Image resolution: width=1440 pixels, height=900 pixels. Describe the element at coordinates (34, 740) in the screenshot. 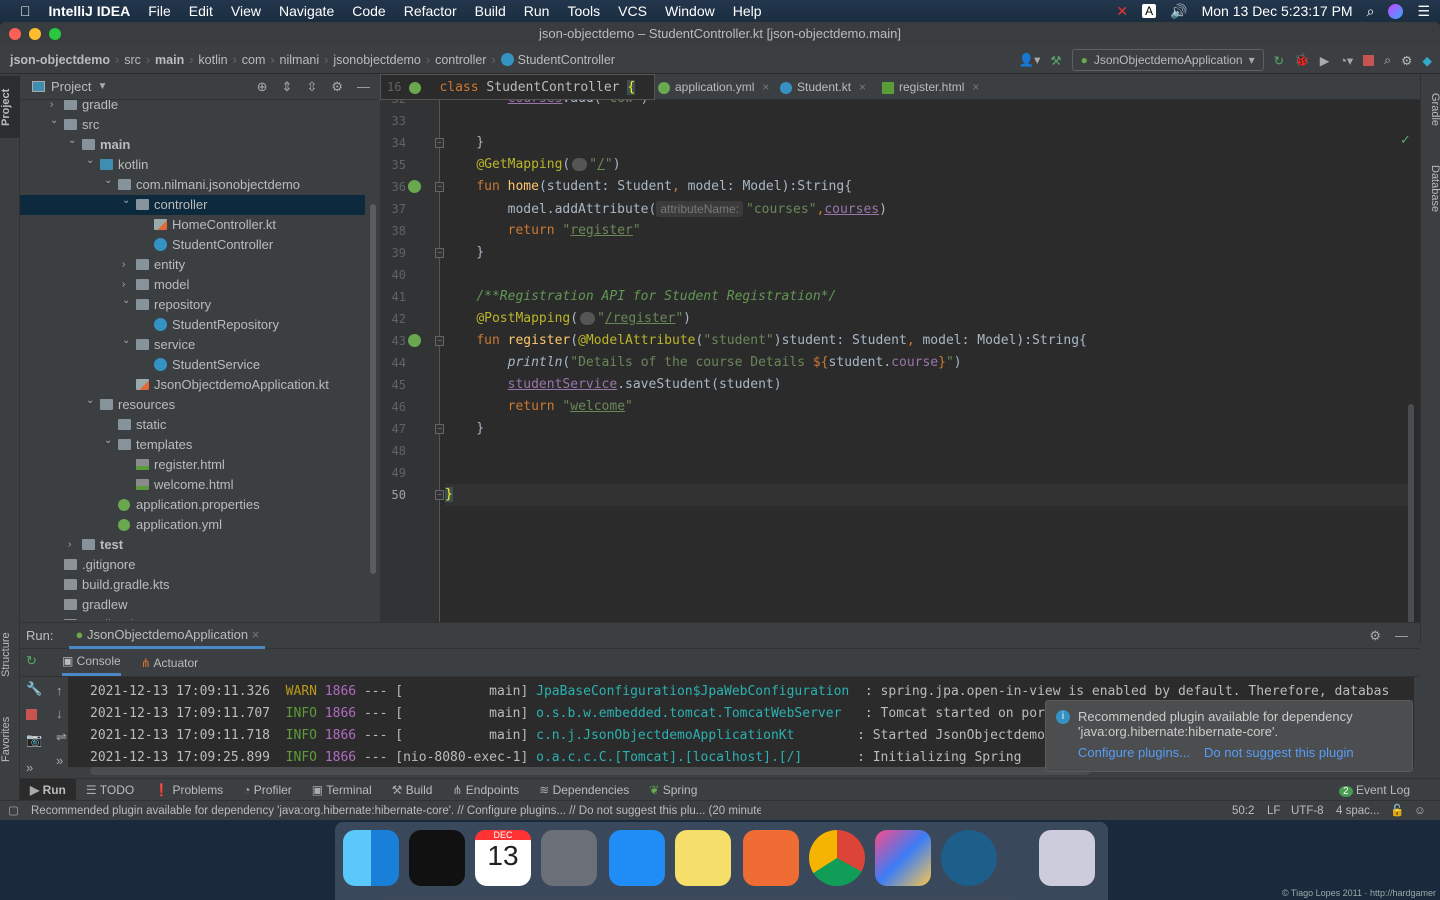

I see `camera-icon: 📷` at that location.